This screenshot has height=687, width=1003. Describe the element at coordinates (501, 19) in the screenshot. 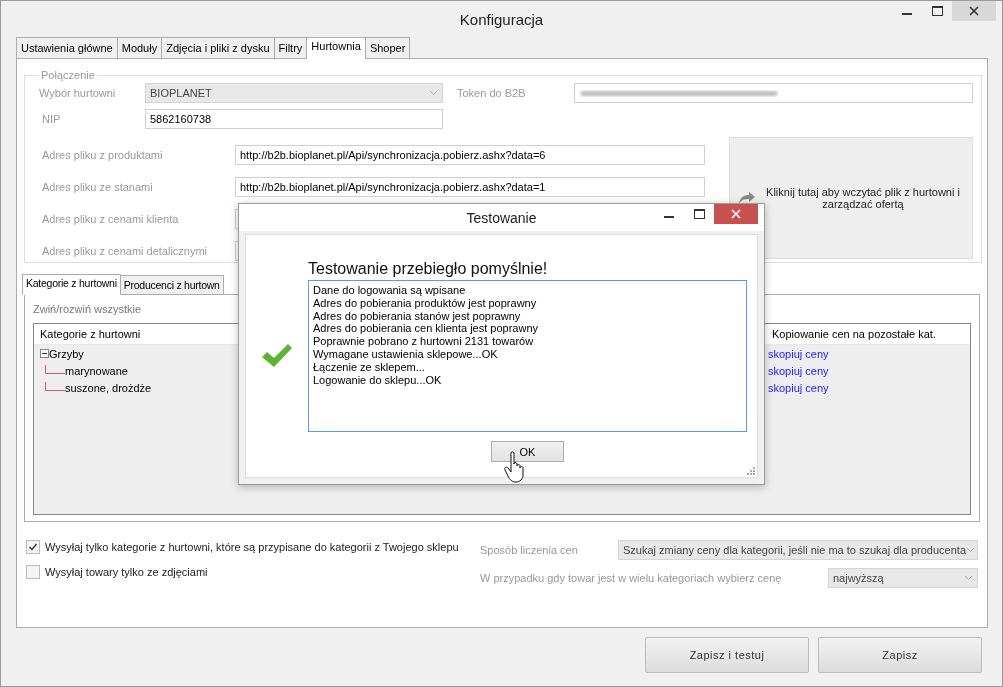

I see `window-title: Konfiguracja` at that location.